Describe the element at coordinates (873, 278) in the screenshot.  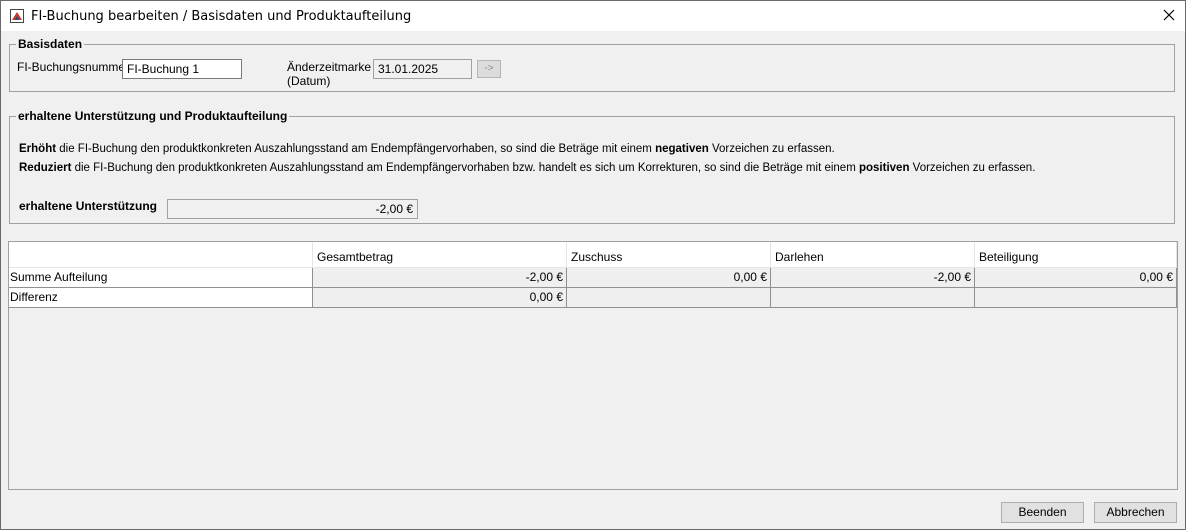
I see `table-cell-summe-darlehen: -2,00 €` at that location.